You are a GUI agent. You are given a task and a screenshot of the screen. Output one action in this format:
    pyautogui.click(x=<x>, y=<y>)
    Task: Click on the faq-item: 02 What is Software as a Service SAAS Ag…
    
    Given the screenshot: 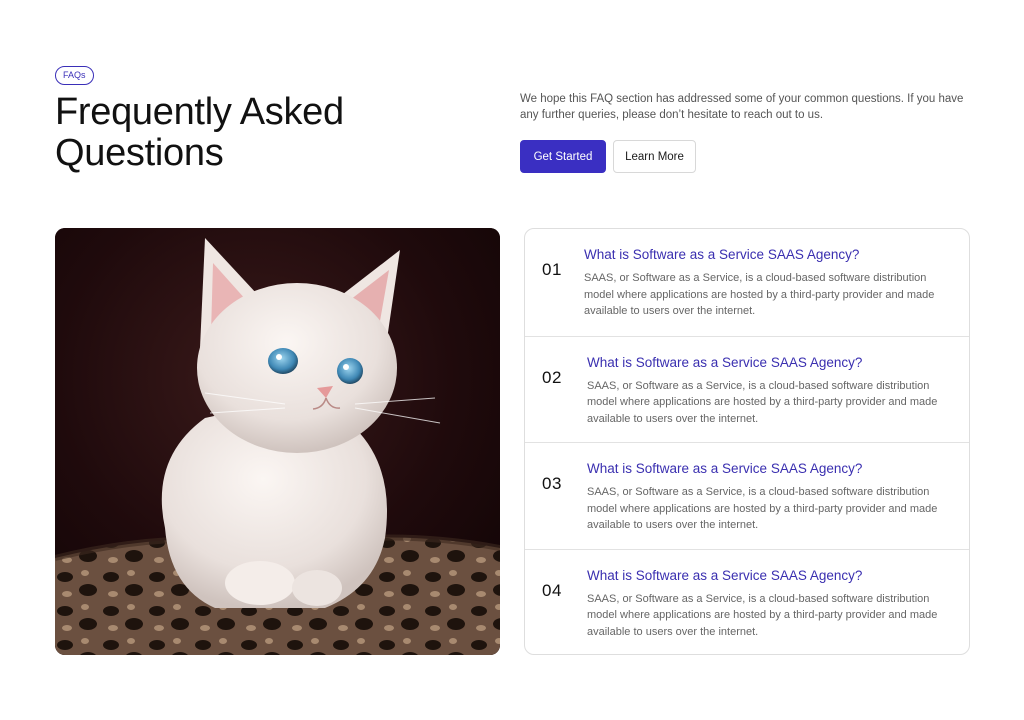 What is the action you would take?
    pyautogui.click(x=747, y=389)
    